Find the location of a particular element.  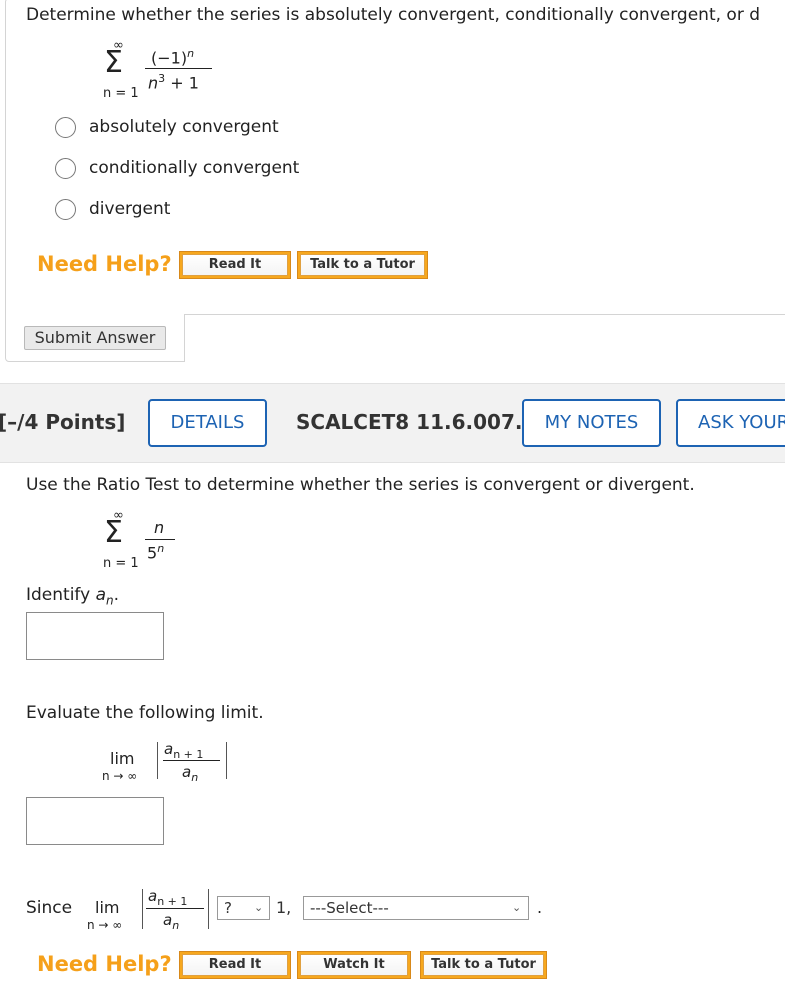

q2-denominator: 5n is located at coordinates (156, 552).